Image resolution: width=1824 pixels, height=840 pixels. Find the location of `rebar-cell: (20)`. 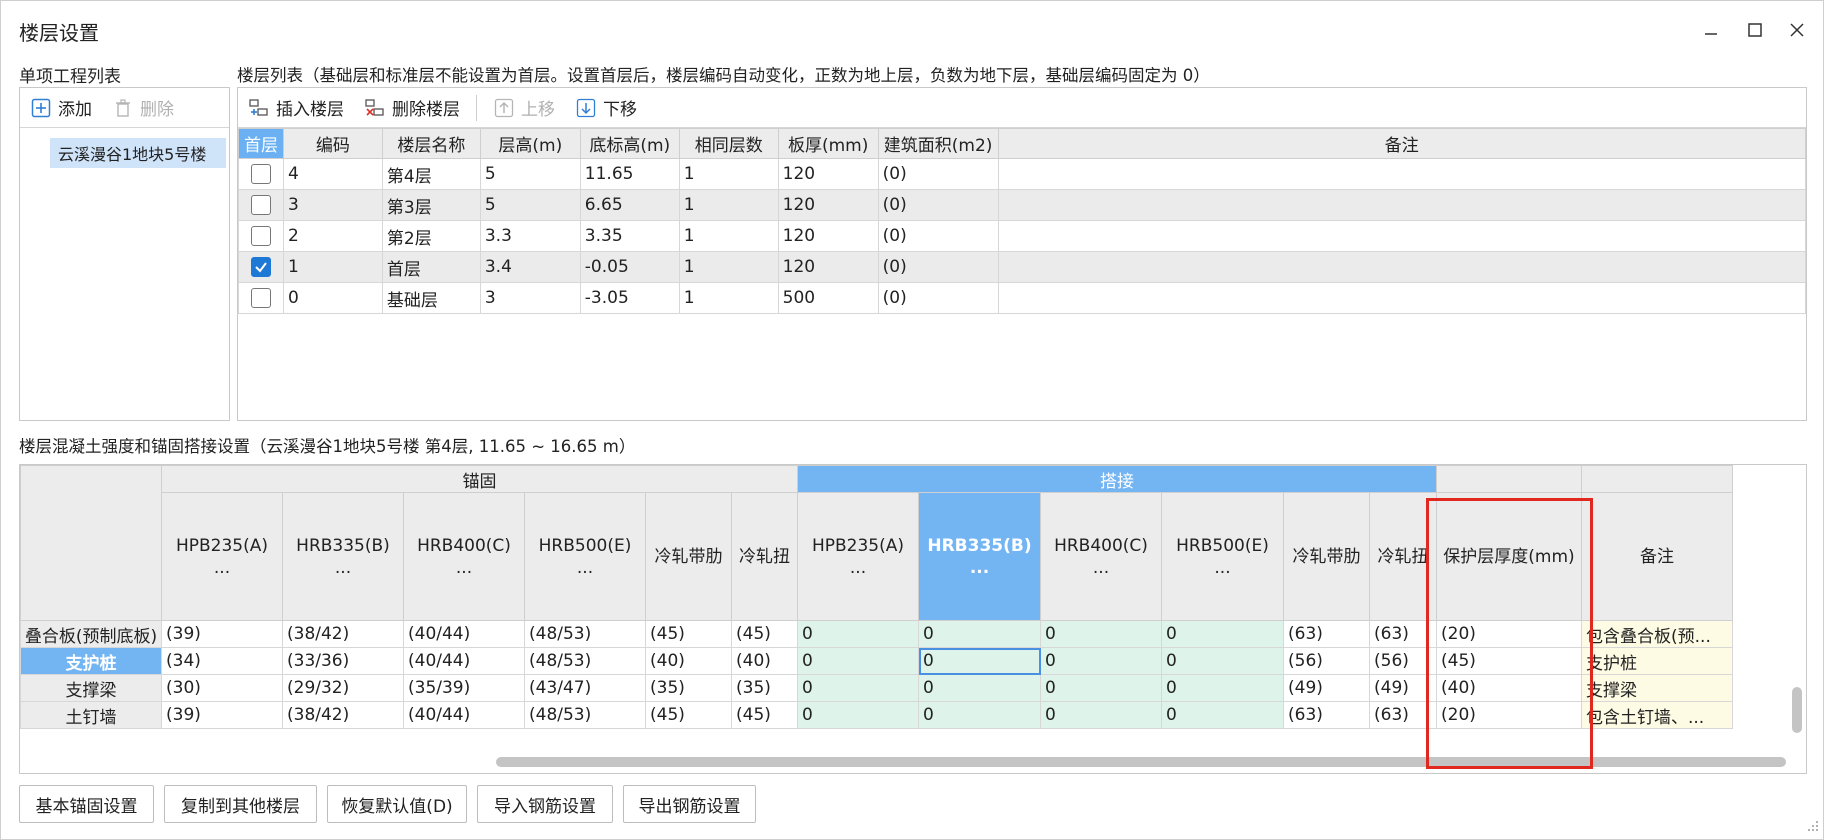

rebar-cell: (20) is located at coordinates (1509, 715).